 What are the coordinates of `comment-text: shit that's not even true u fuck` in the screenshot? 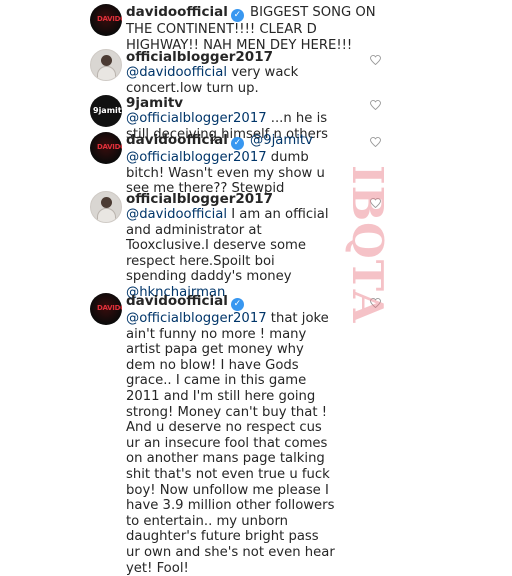 It's located at (228, 474).